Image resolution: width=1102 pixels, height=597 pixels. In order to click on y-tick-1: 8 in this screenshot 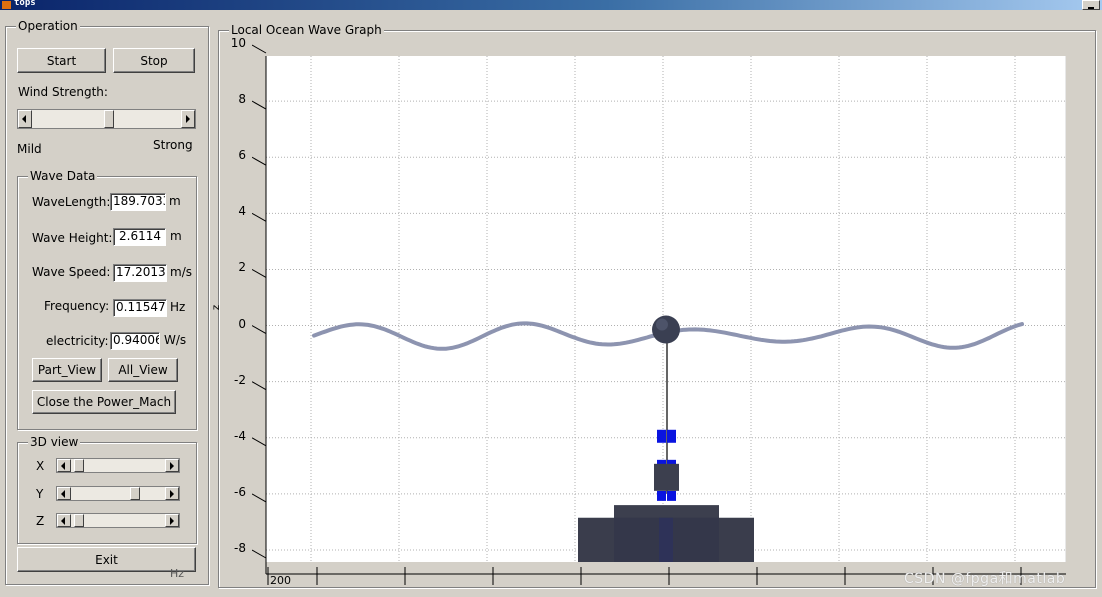, I will do `click(242, 99)`.